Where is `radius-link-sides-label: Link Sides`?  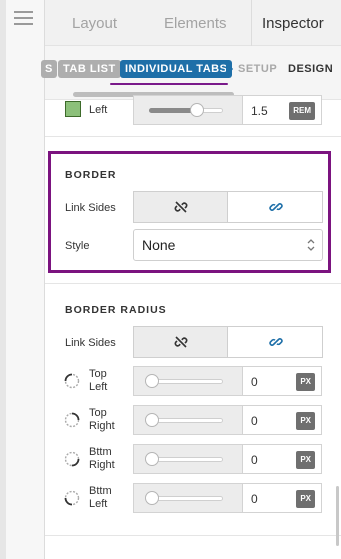
radius-link-sides-label: Link Sides is located at coordinates (90, 343).